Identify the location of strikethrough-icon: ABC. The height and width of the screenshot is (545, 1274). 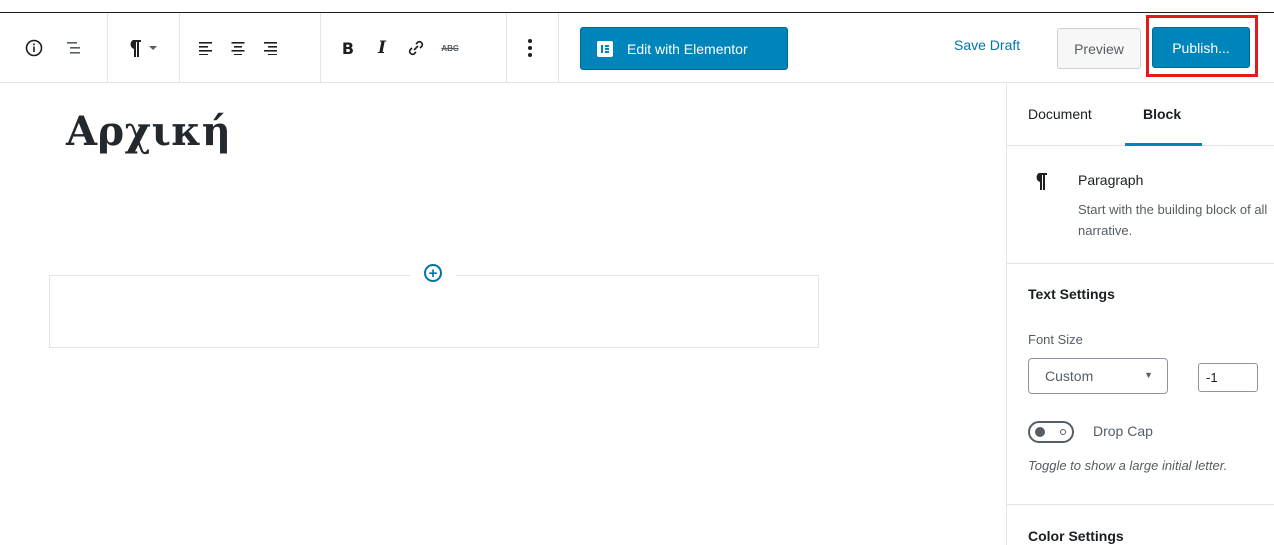
(450, 48).